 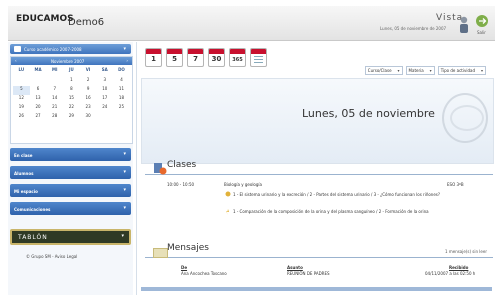 I want to click on calendar-day: 30, so click(x=88, y=117).